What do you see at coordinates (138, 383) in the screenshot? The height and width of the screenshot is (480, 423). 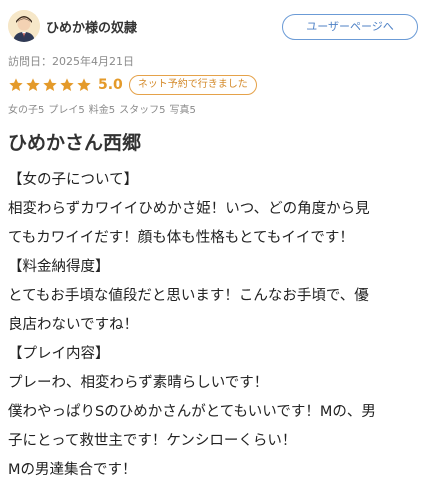 I see `review-line: プレーわ、相変わらず素晴らしいです！` at bounding box center [138, 383].